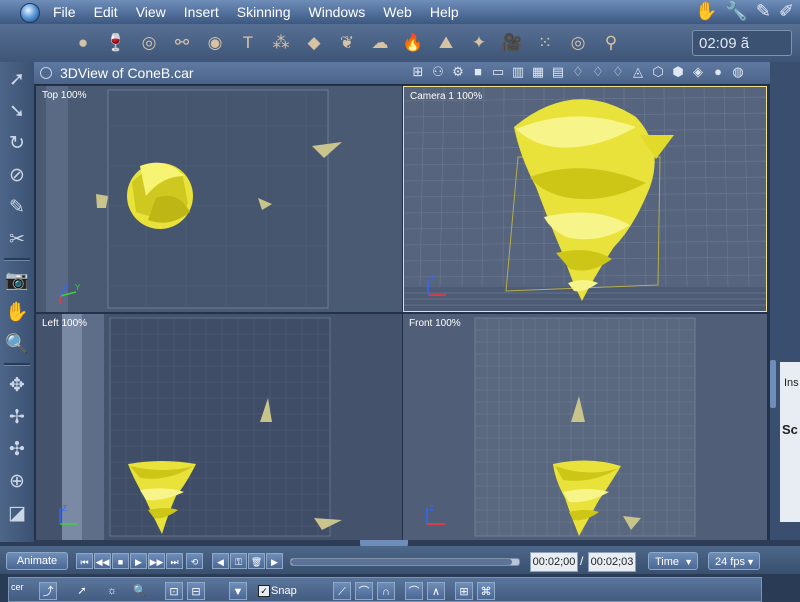  I want to click on curve-ease-in-icon: ⌒, so click(414, 591).